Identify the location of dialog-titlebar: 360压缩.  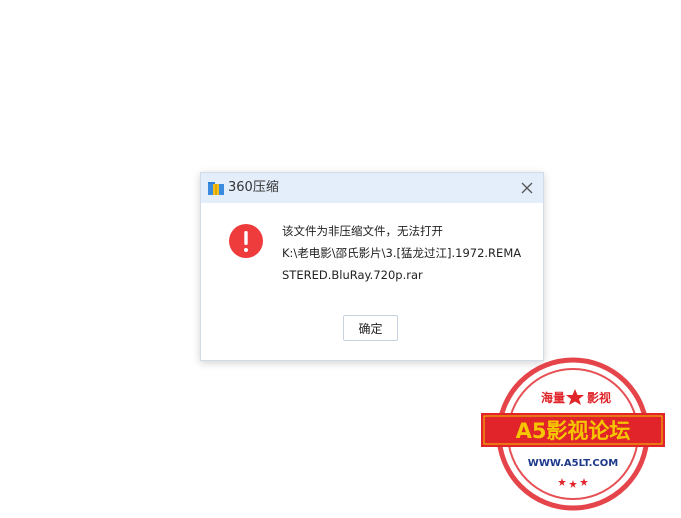
(372, 188).